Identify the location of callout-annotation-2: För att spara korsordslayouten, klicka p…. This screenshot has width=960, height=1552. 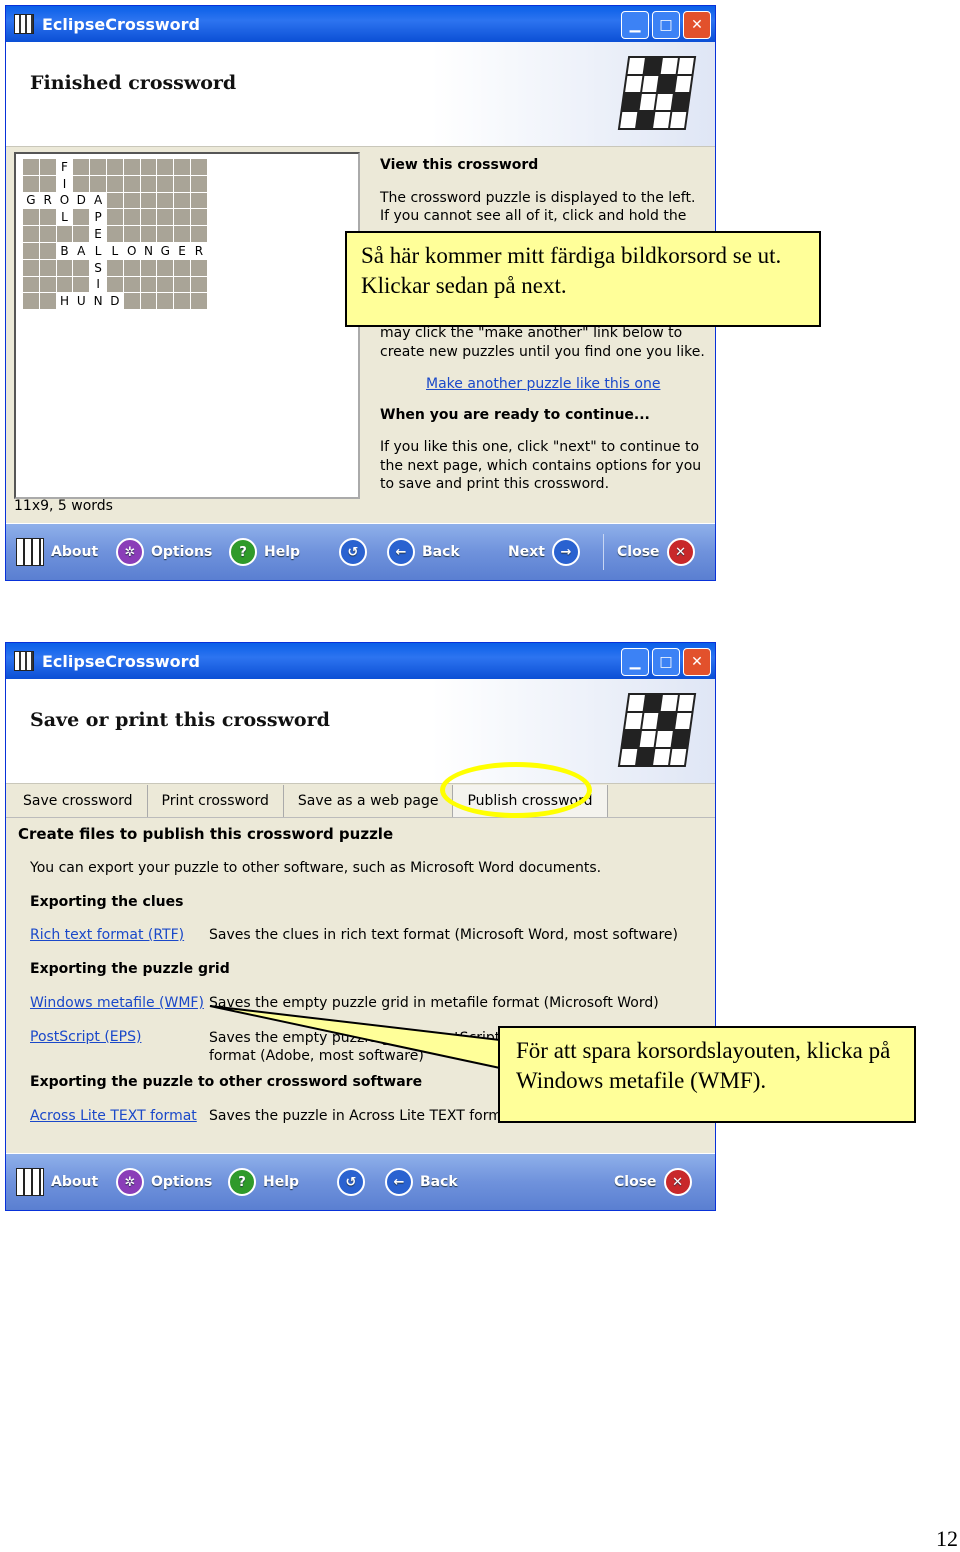
(707, 1074).